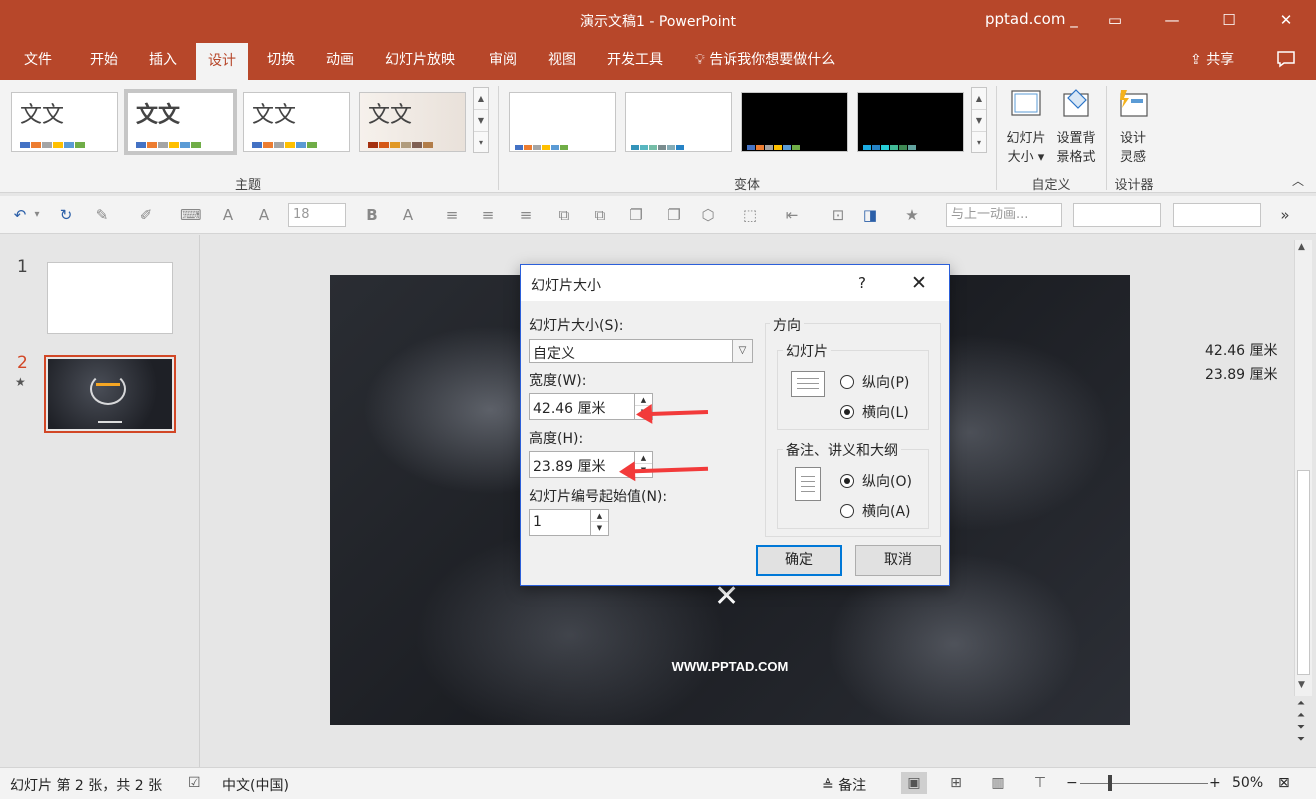 The height and width of the screenshot is (799, 1316). What do you see at coordinates (1286, 20) in the screenshot?
I see `close-window-icon: ✕` at bounding box center [1286, 20].